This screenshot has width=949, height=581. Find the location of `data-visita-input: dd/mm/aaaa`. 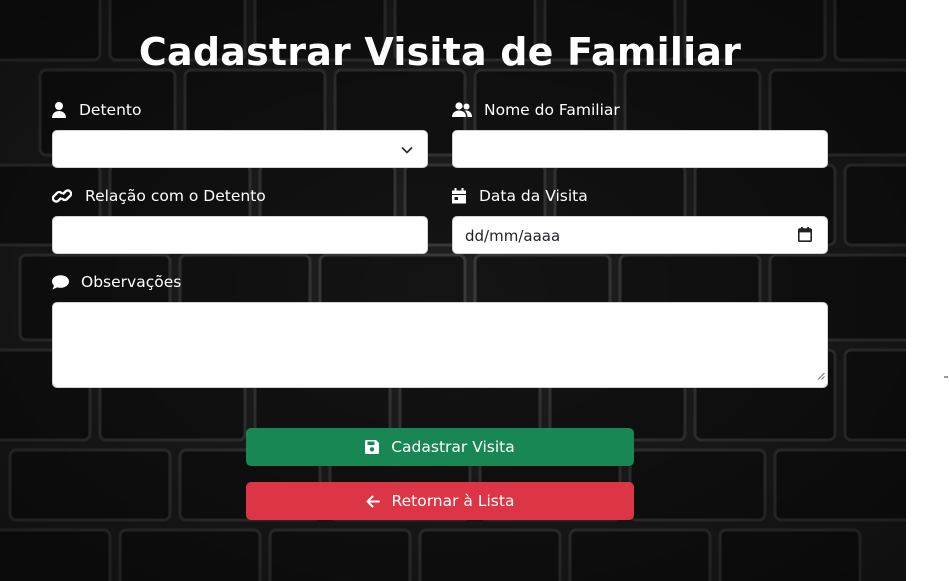

data-visita-input: dd/mm/aaaa is located at coordinates (640, 235).